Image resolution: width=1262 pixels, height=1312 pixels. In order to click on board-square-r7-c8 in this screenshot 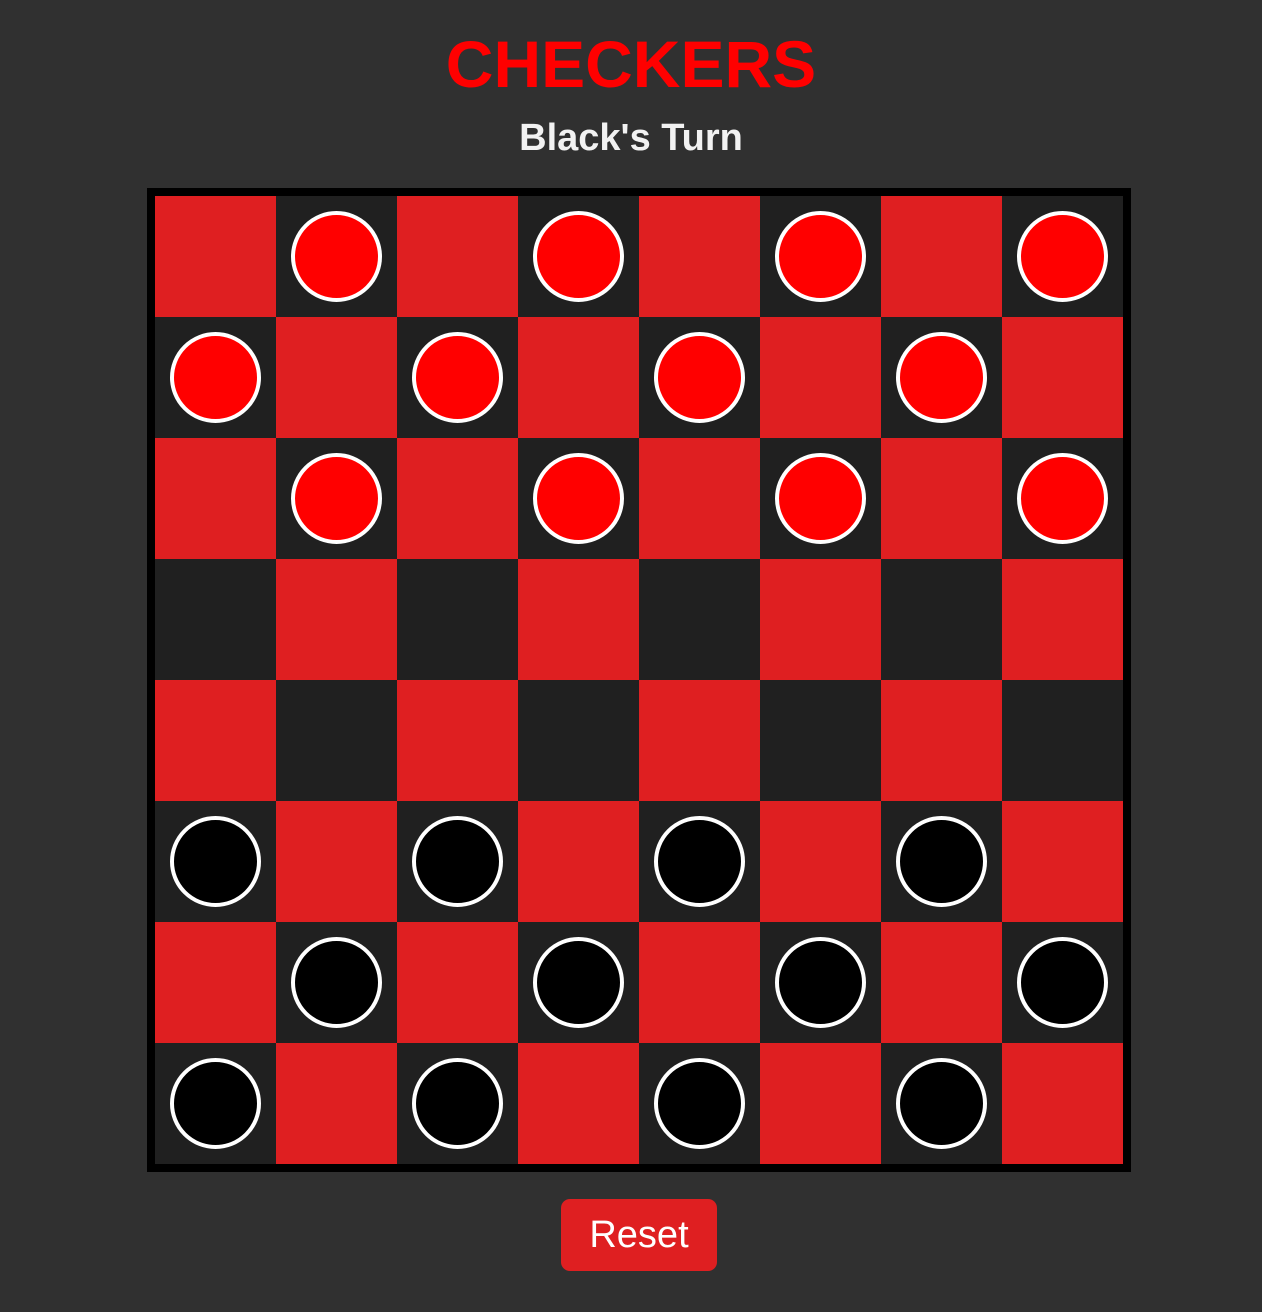, I will do `click(1062, 982)`.